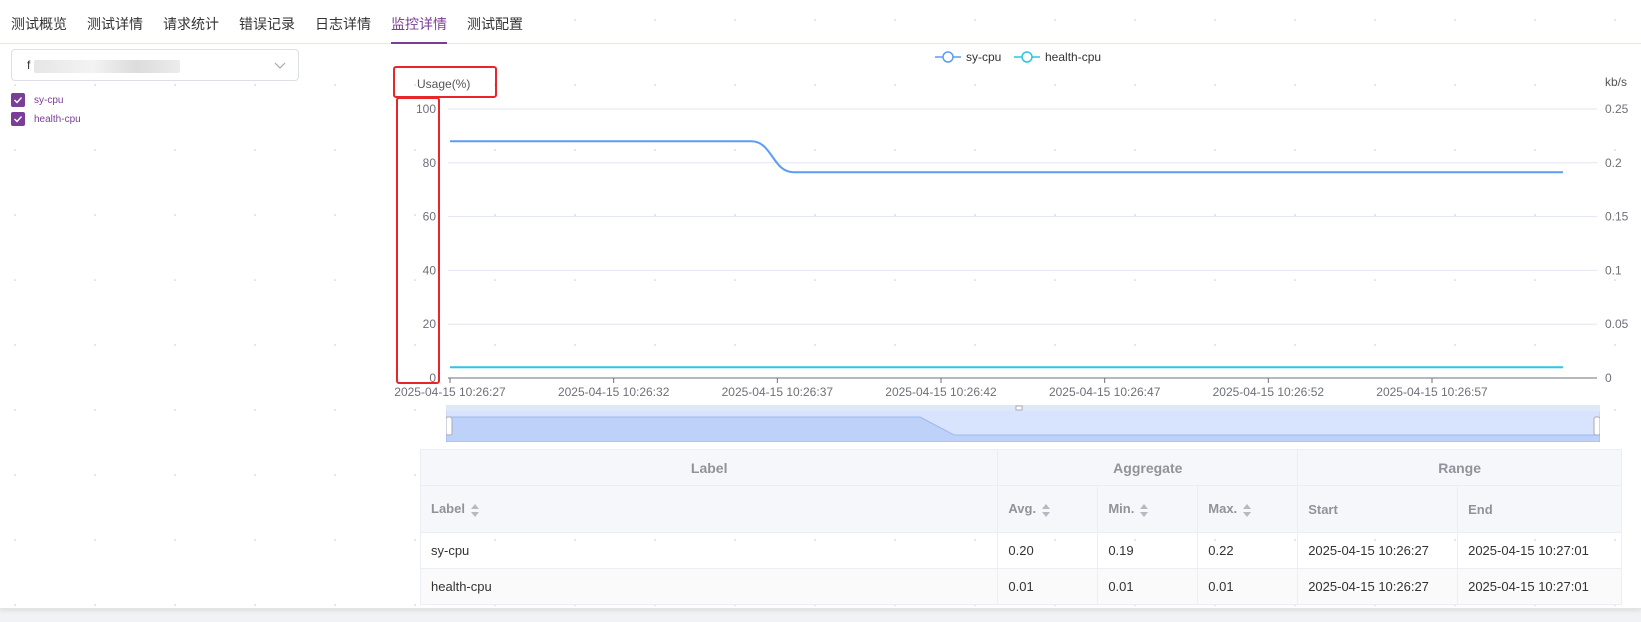 Image resolution: width=1641 pixels, height=622 pixels. I want to click on y-tick-label: 0, so click(432, 378).